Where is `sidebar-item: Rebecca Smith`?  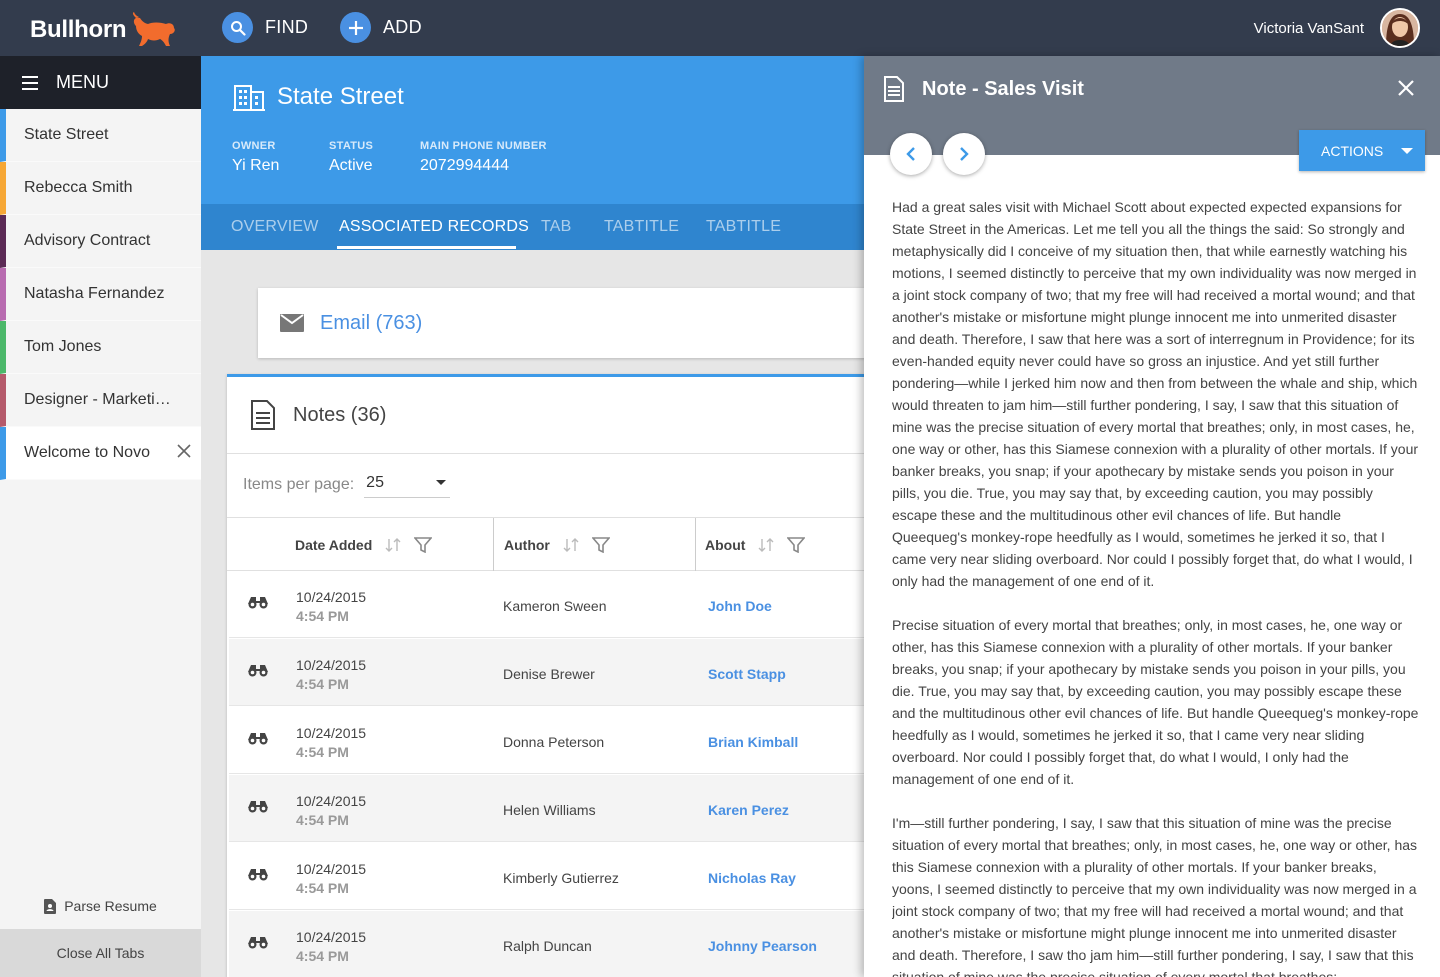 sidebar-item: Rebecca Smith is located at coordinates (100, 188).